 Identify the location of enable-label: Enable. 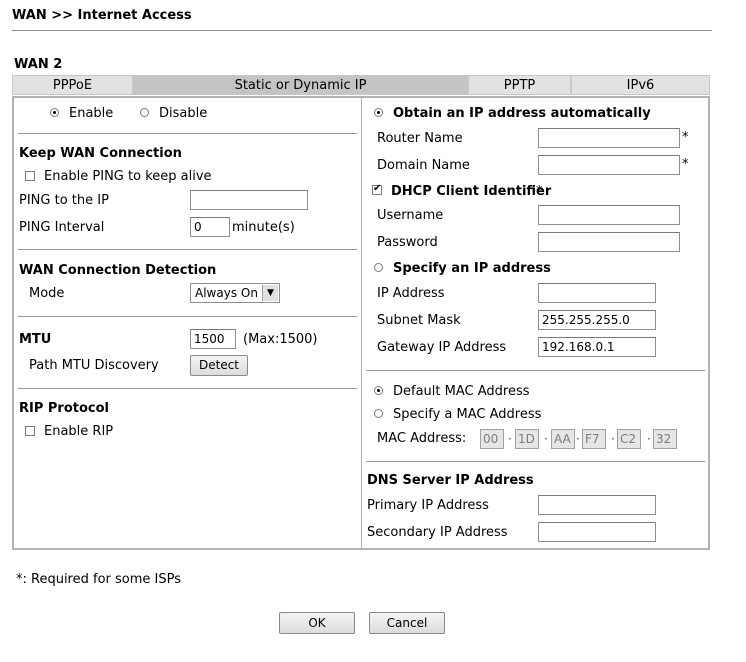
(91, 113).